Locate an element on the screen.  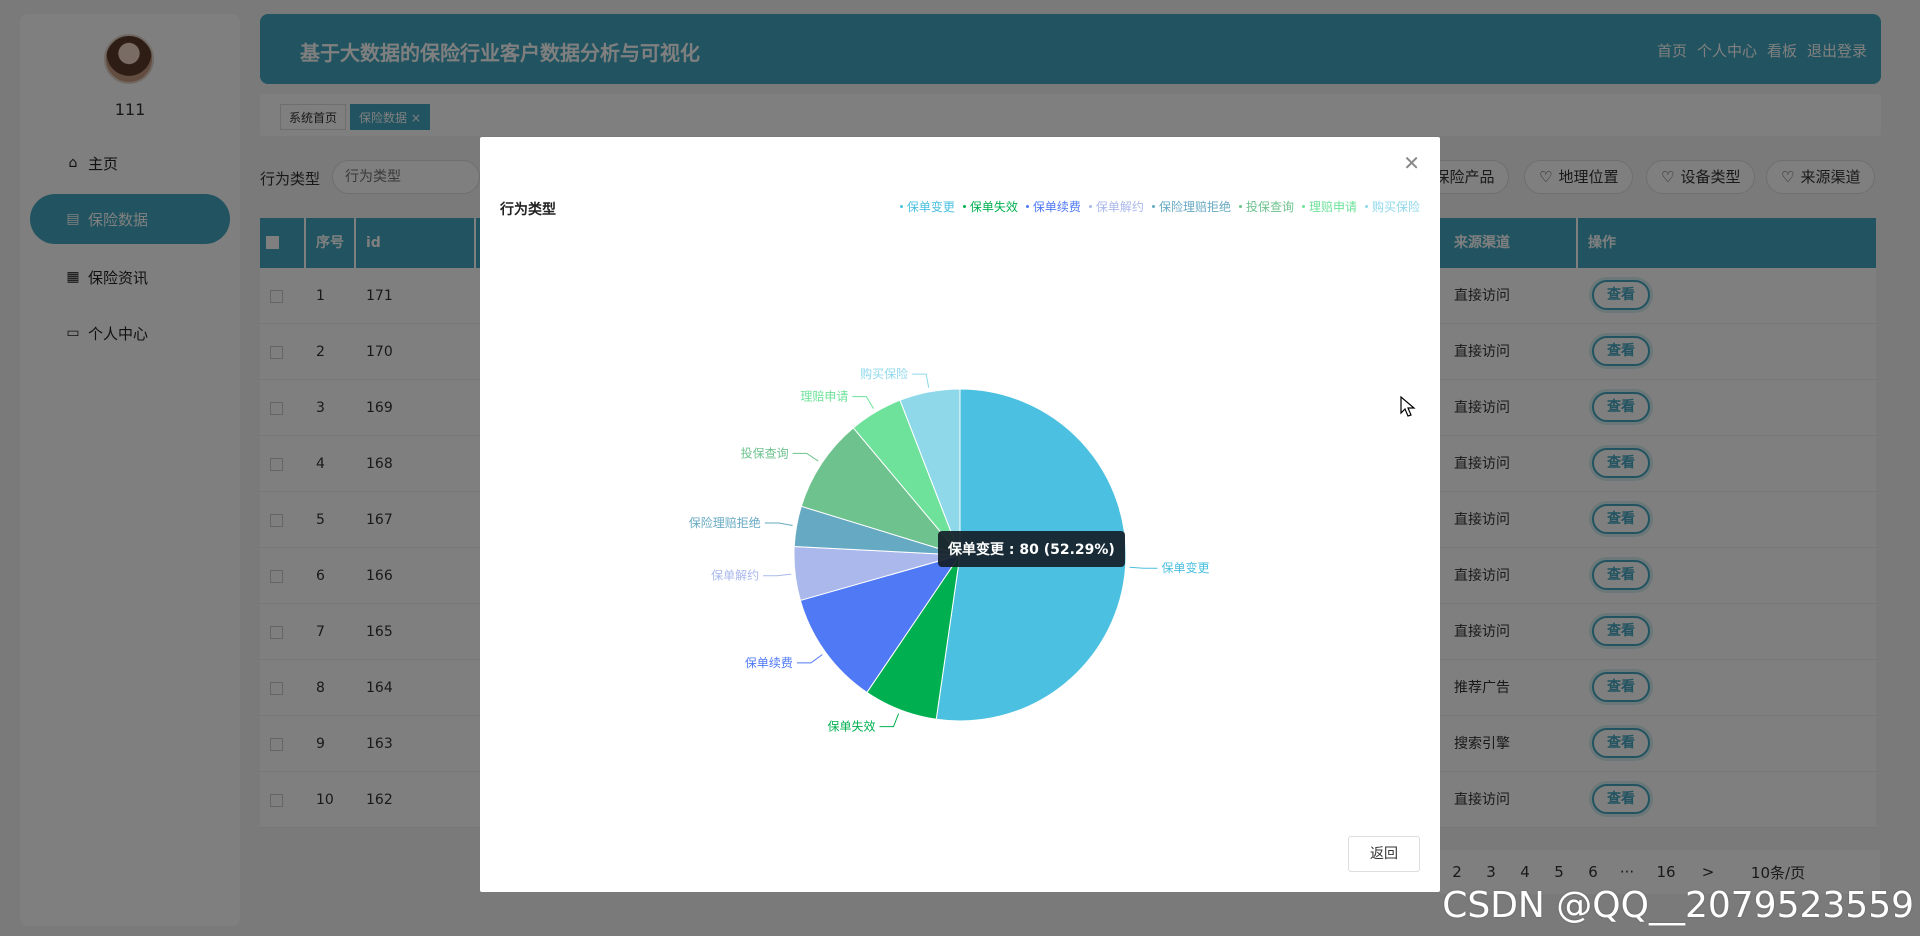
pie-label: 保单续费 is located at coordinates (769, 663).